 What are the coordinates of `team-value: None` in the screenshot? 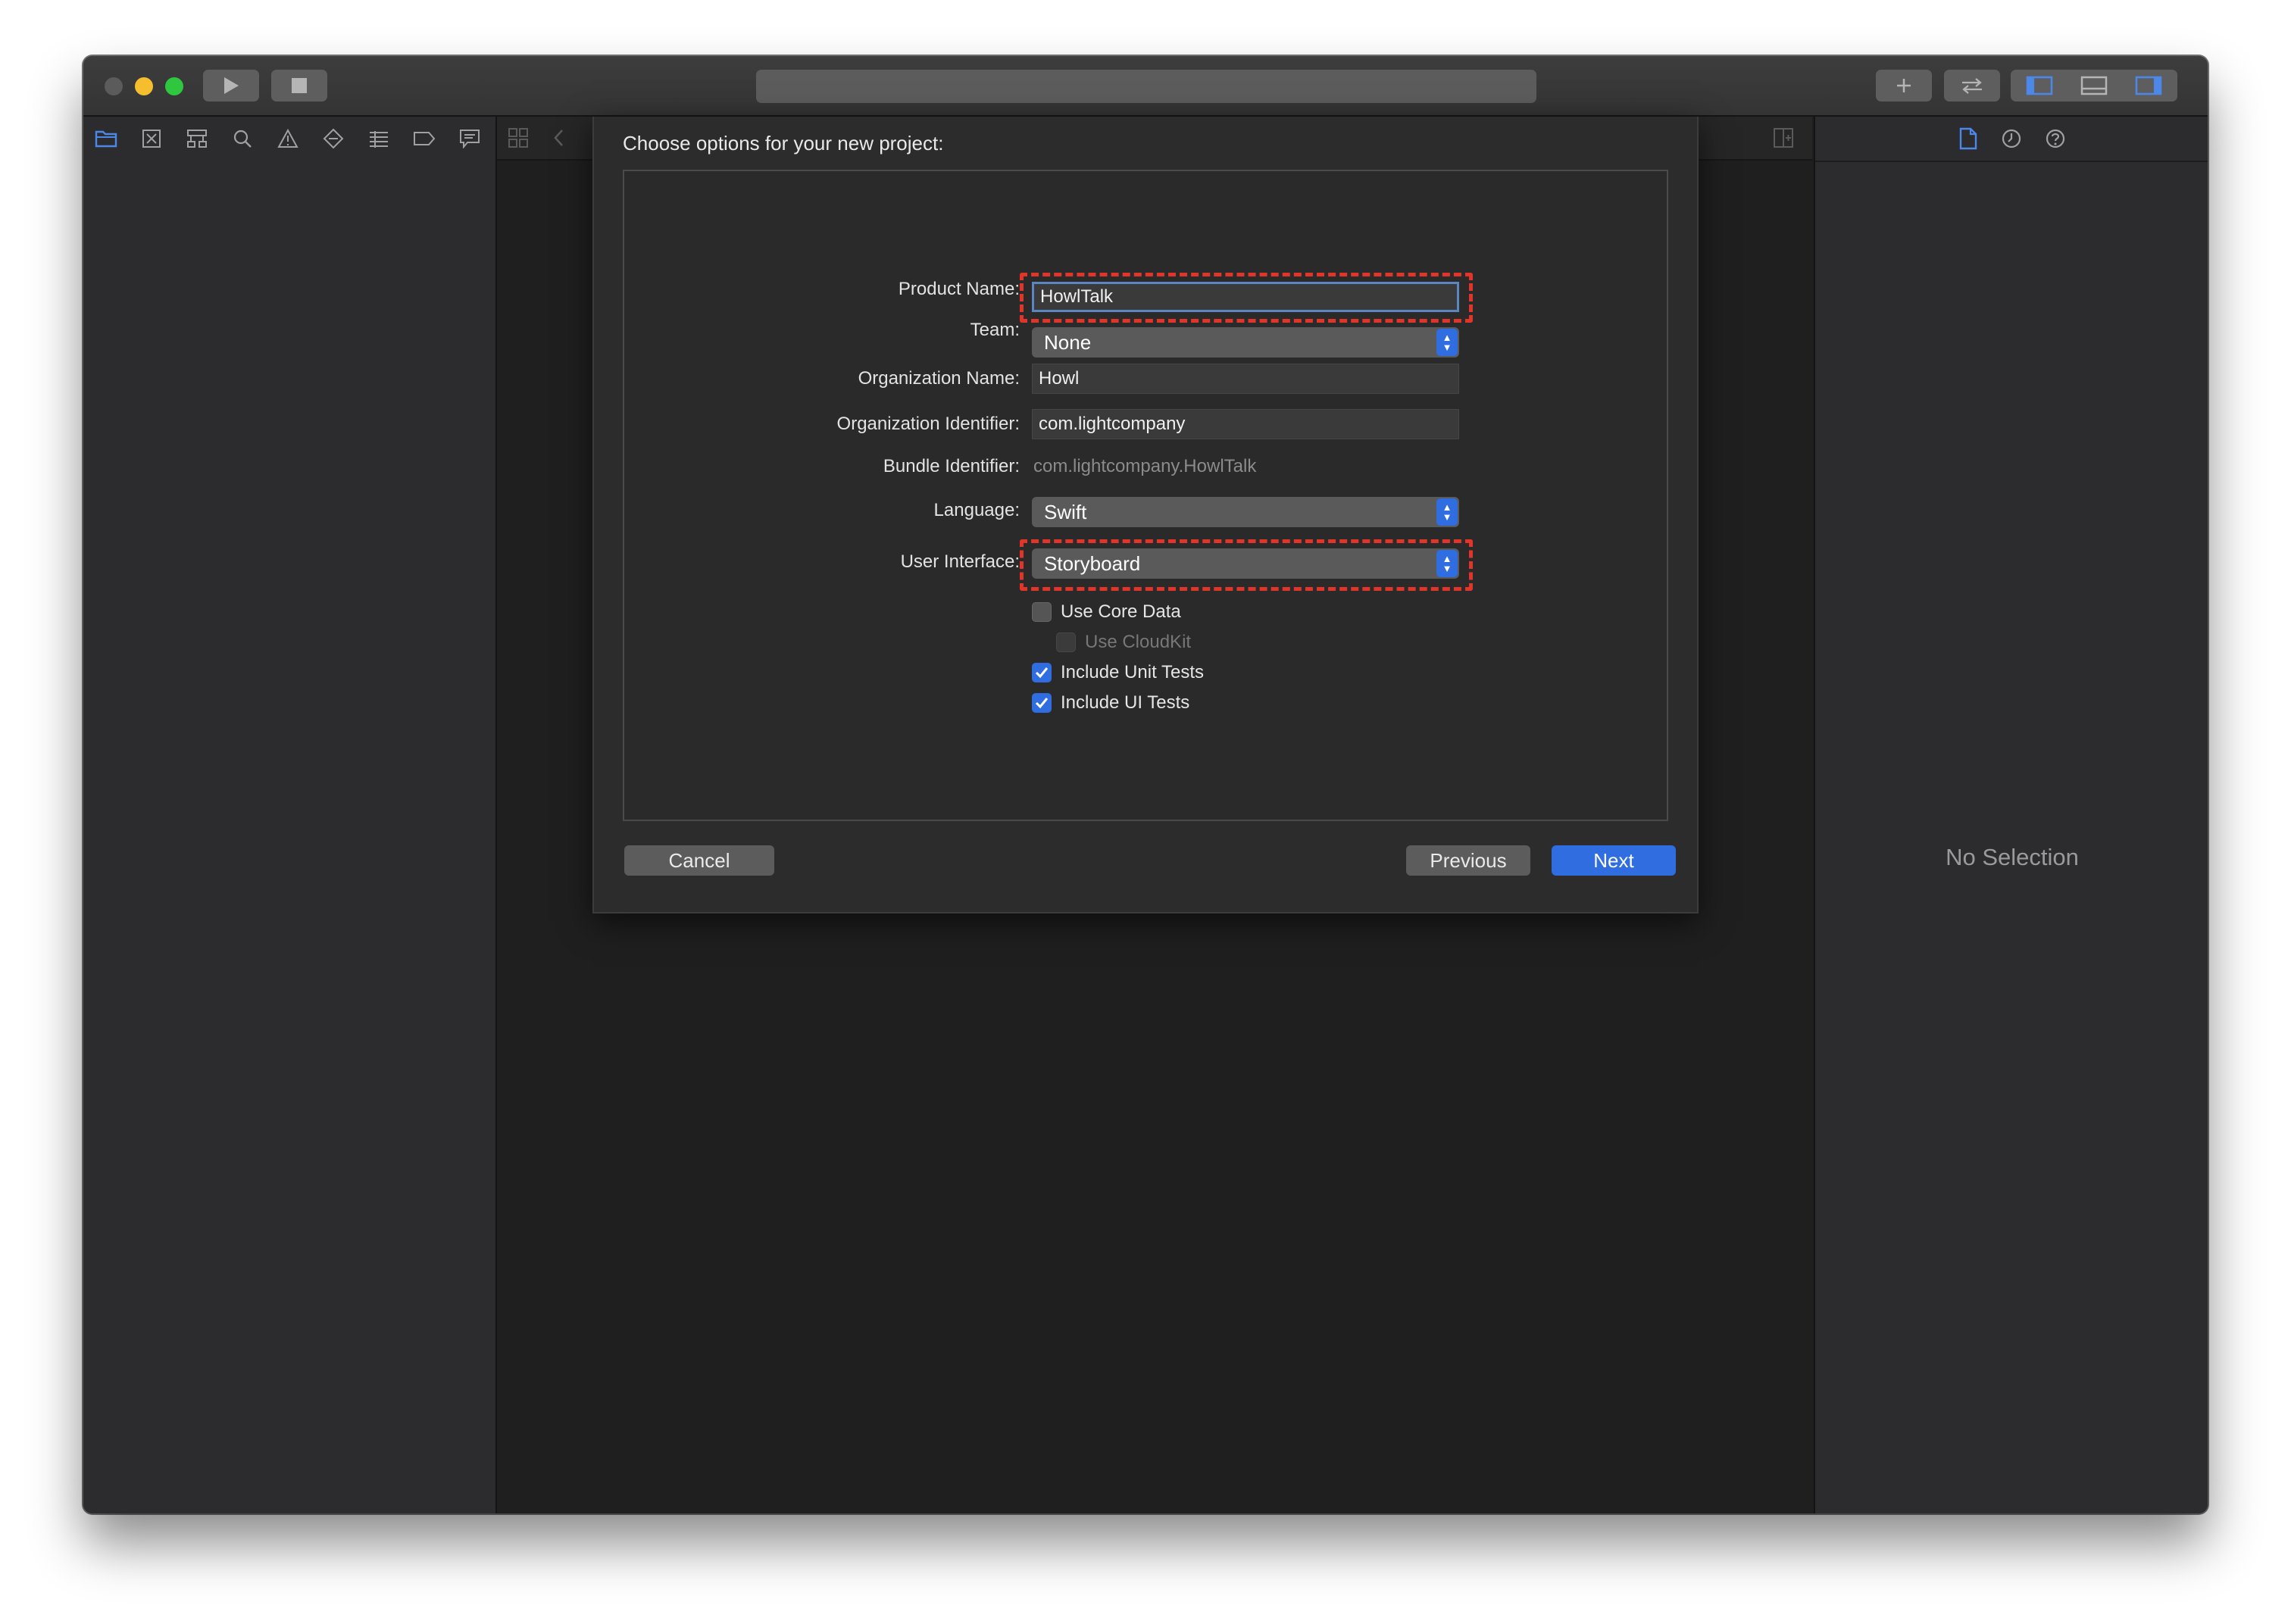 It's located at (1068, 342).